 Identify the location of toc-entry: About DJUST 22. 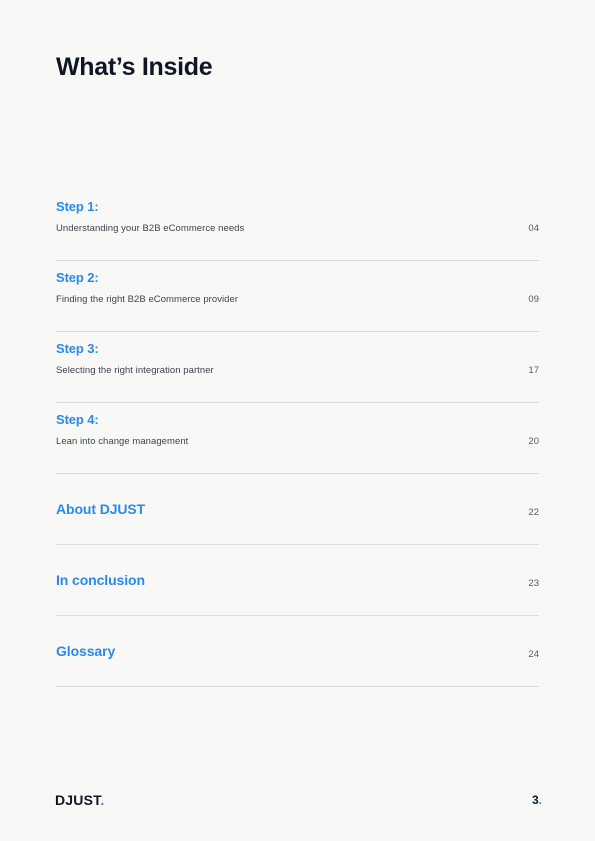
(297, 509).